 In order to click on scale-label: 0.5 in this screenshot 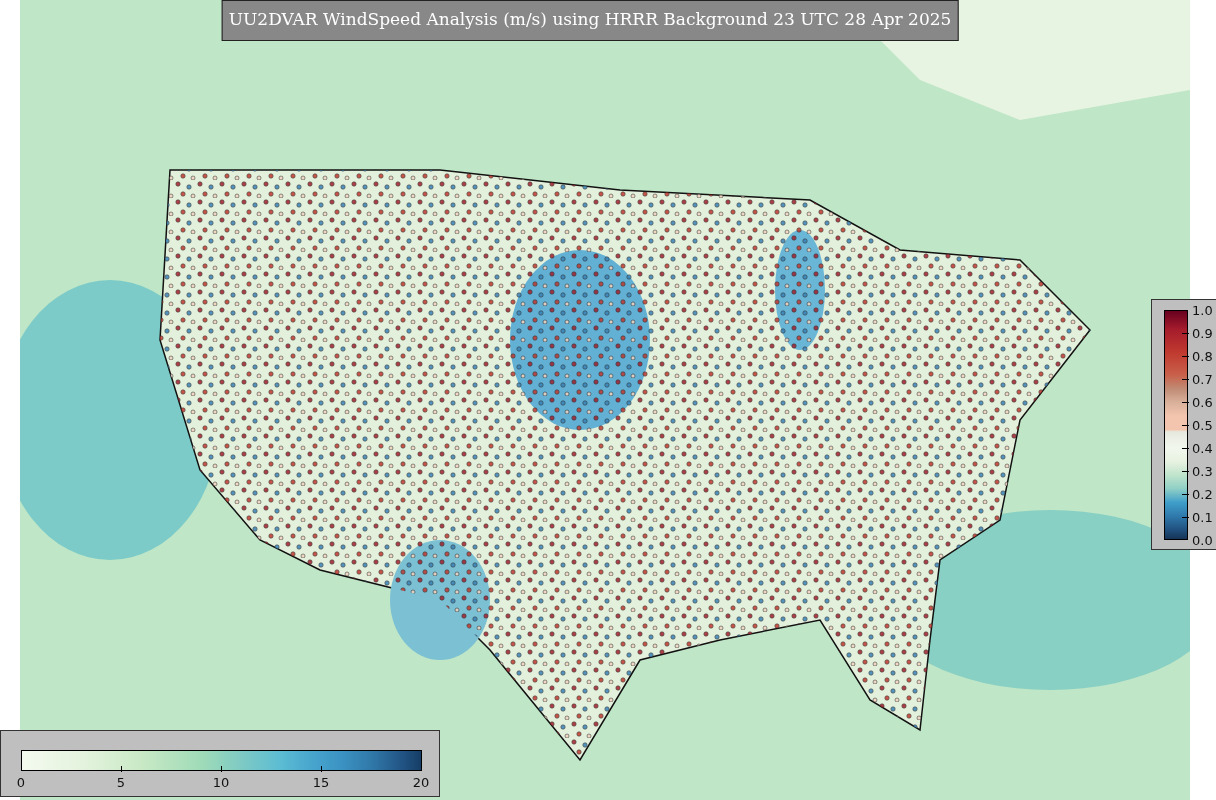, I will do `click(1202, 425)`.